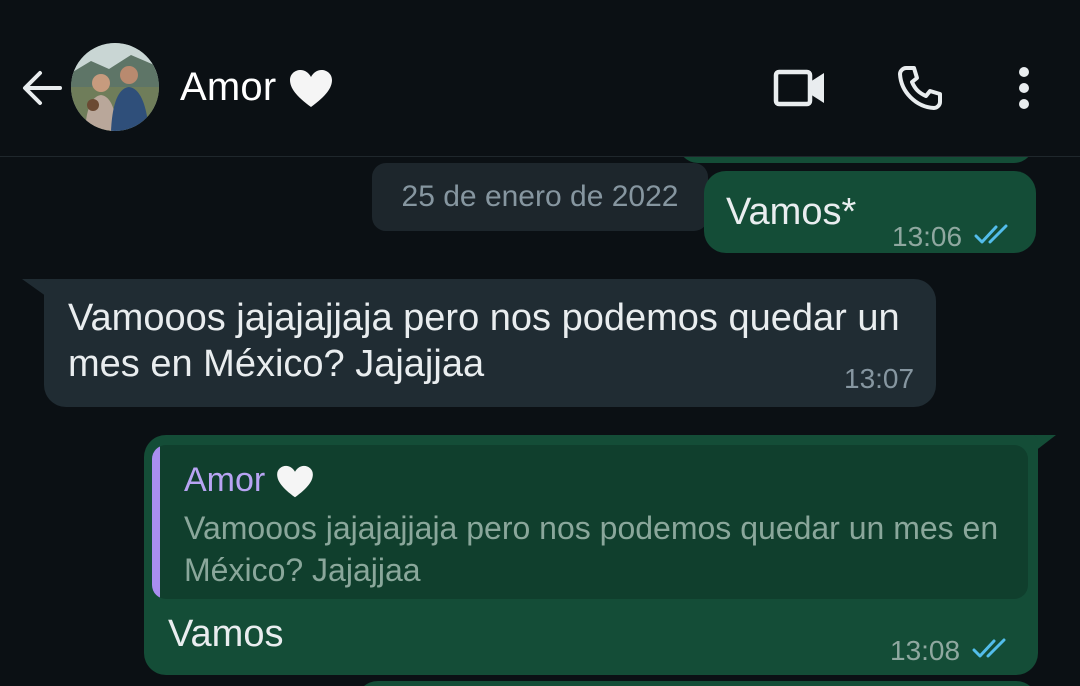 The image size is (1080, 686). I want to click on arrow-left-icon, so click(42, 88).